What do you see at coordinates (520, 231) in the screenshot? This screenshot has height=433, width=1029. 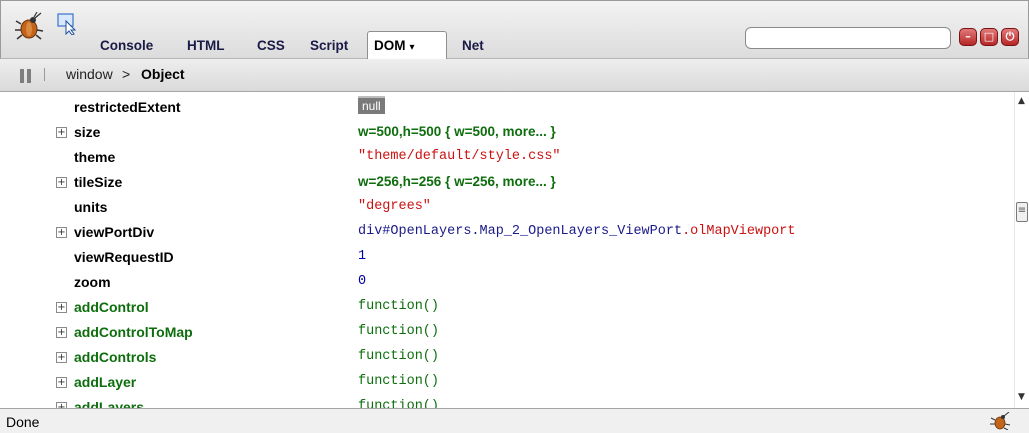 I see `element-ref: div#OpenLayers.Map_2_OpenLayers_ViewPort` at bounding box center [520, 231].